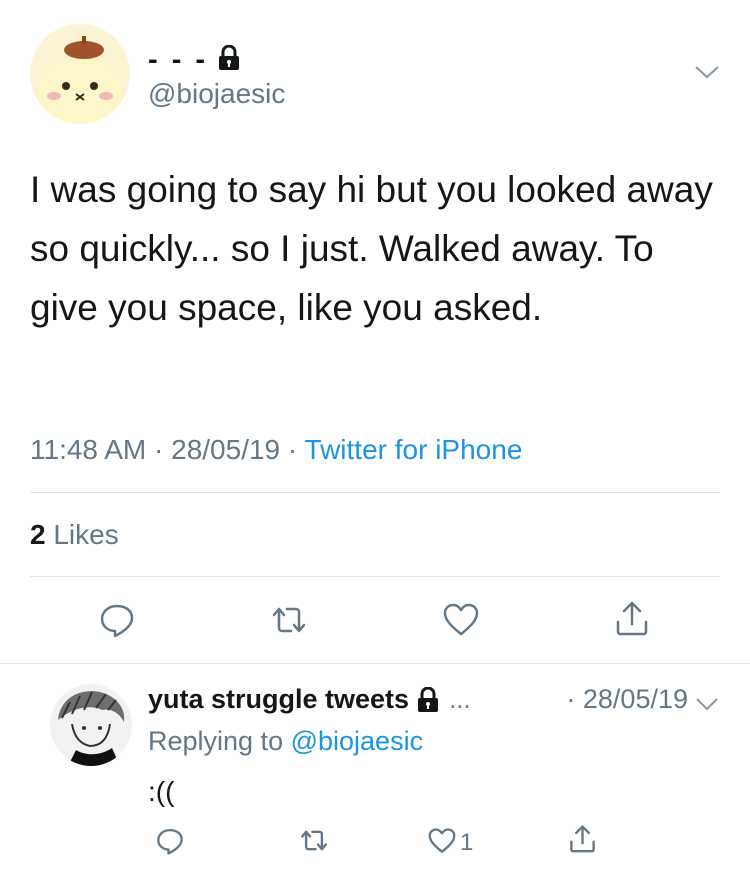  I want to click on handle: @biojaesic, so click(216, 94).